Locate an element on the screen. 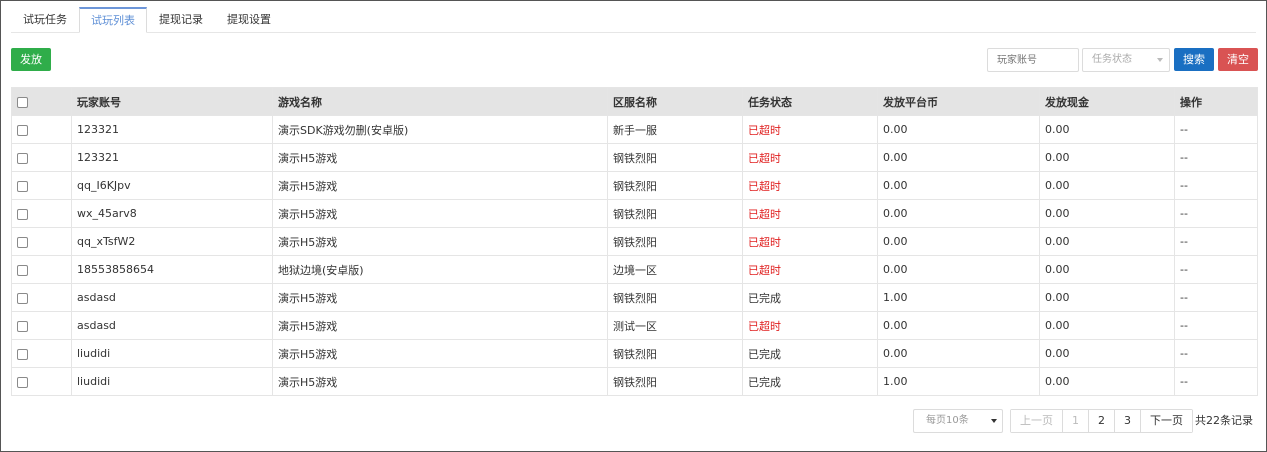 The height and width of the screenshot is (452, 1267). select-all-checkbox is located at coordinates (22, 102).